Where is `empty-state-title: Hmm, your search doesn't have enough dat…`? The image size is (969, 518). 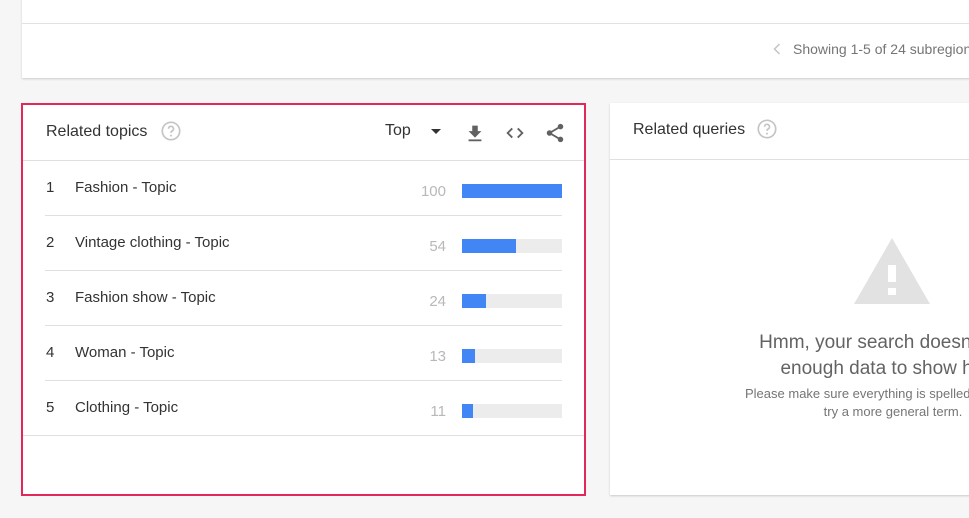 empty-state-title: Hmm, your search doesn't have enough dat… is located at coordinates (789, 356).